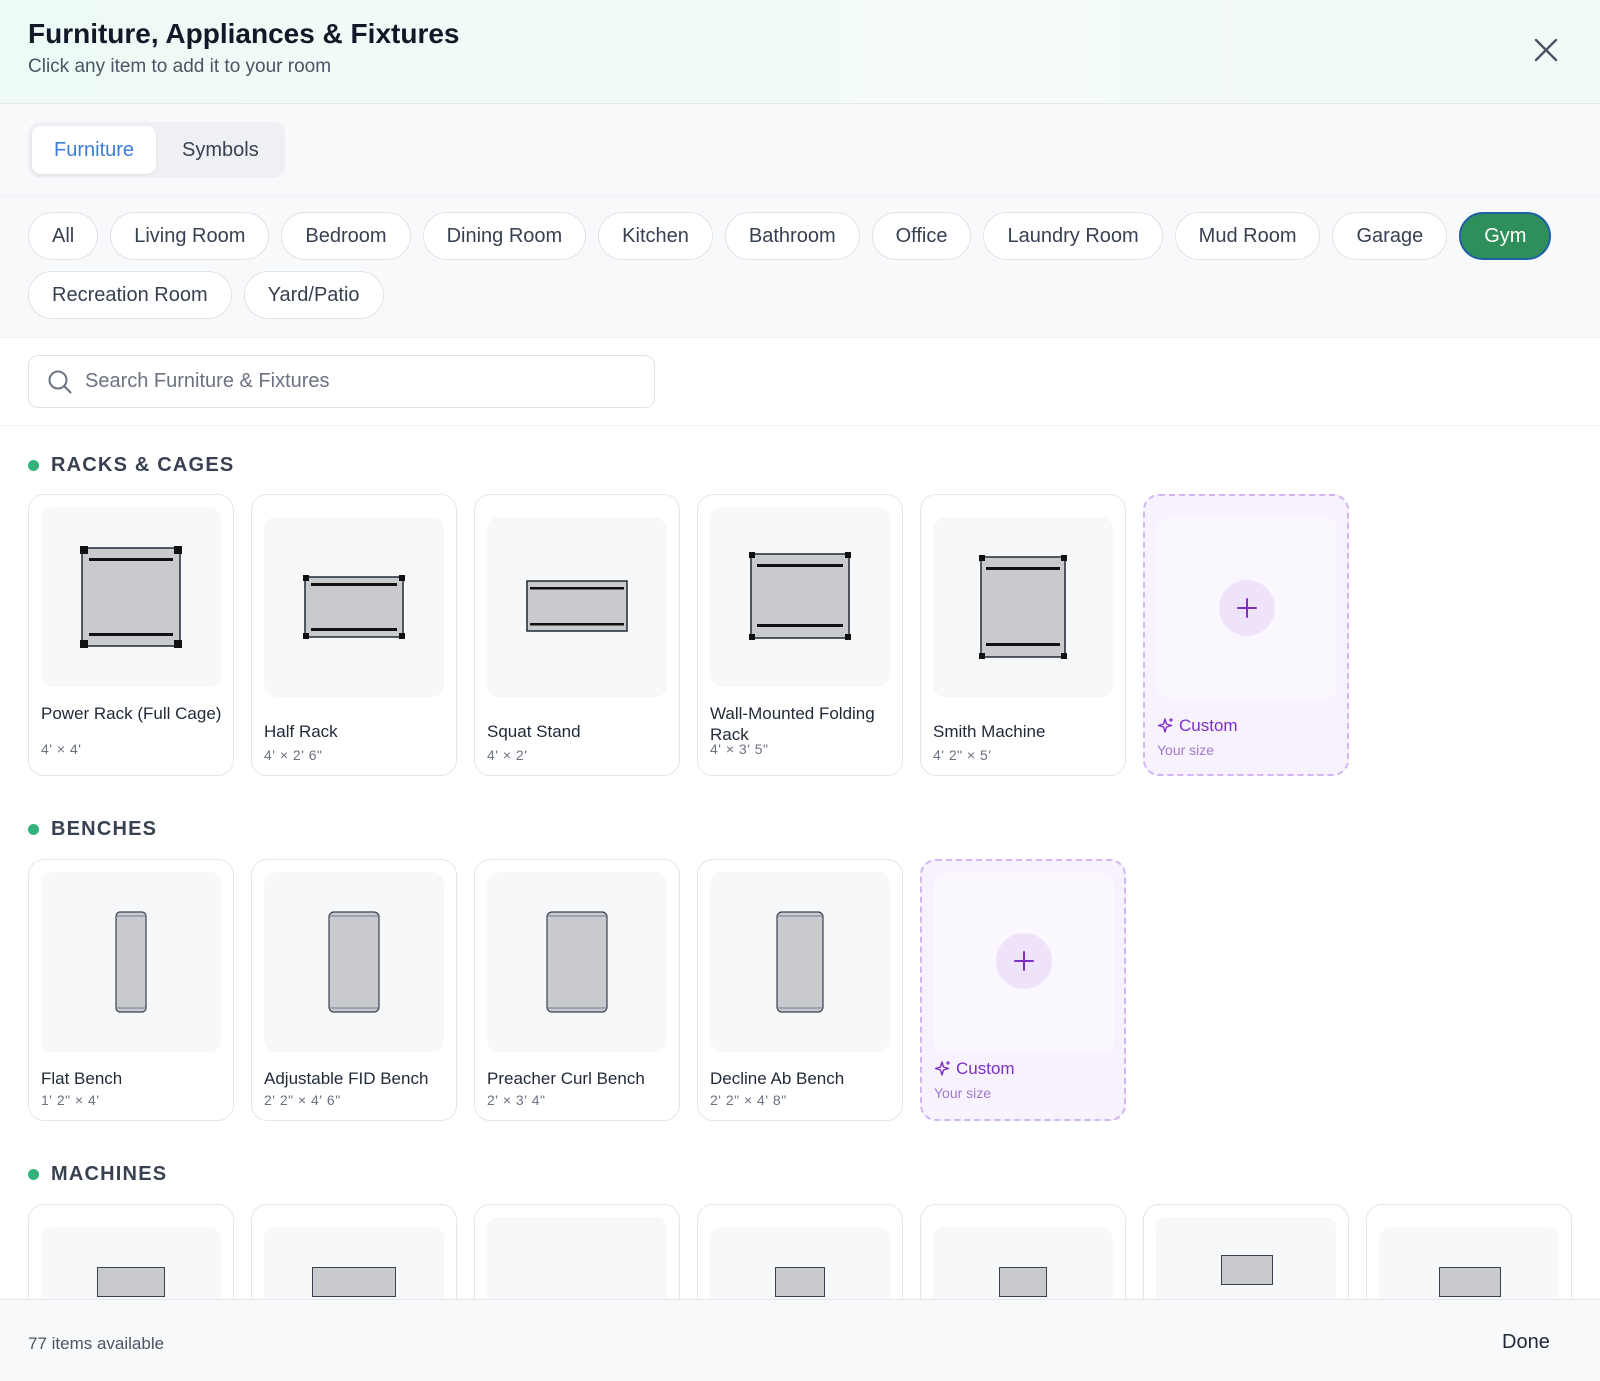  I want to click on section-label: MACHINES, so click(109, 1174).